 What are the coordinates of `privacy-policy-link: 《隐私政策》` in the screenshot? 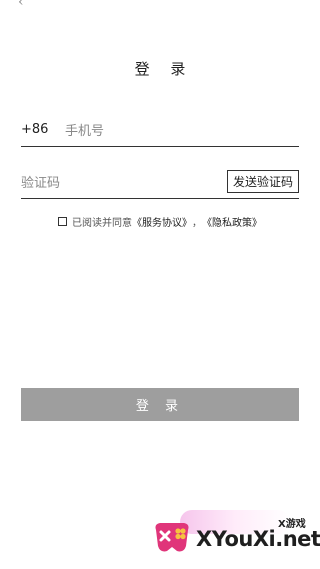 It's located at (232, 221).